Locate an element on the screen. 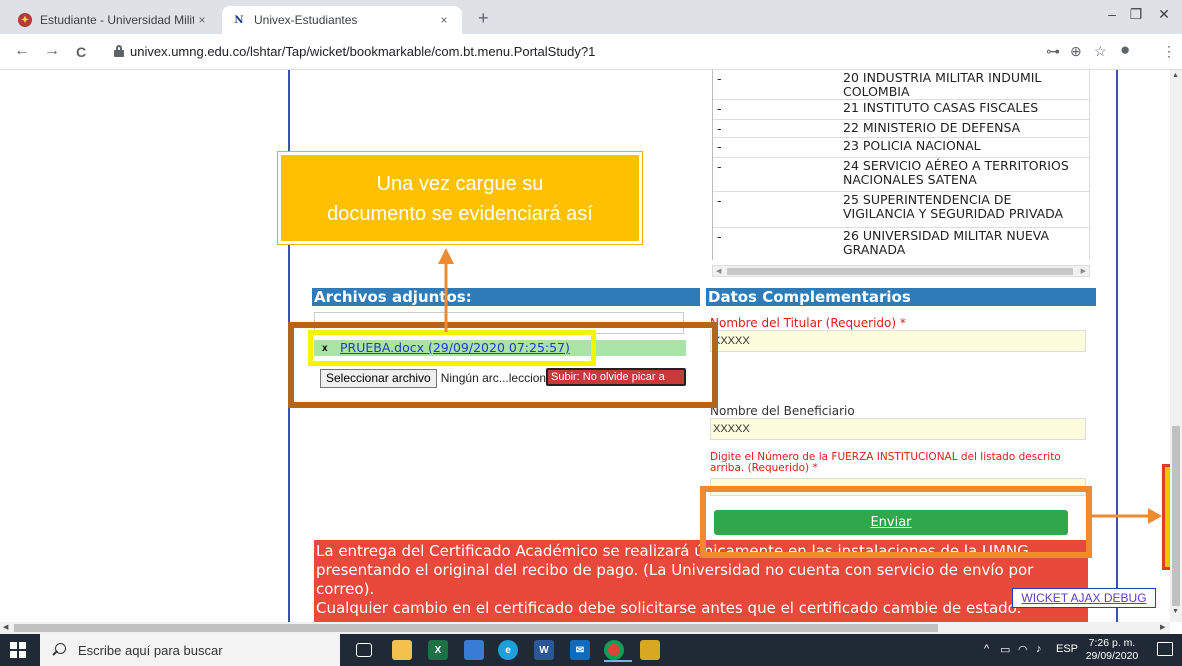 The image size is (1182, 666). callout-text: Una vez cargue su is located at coordinates (460, 184).